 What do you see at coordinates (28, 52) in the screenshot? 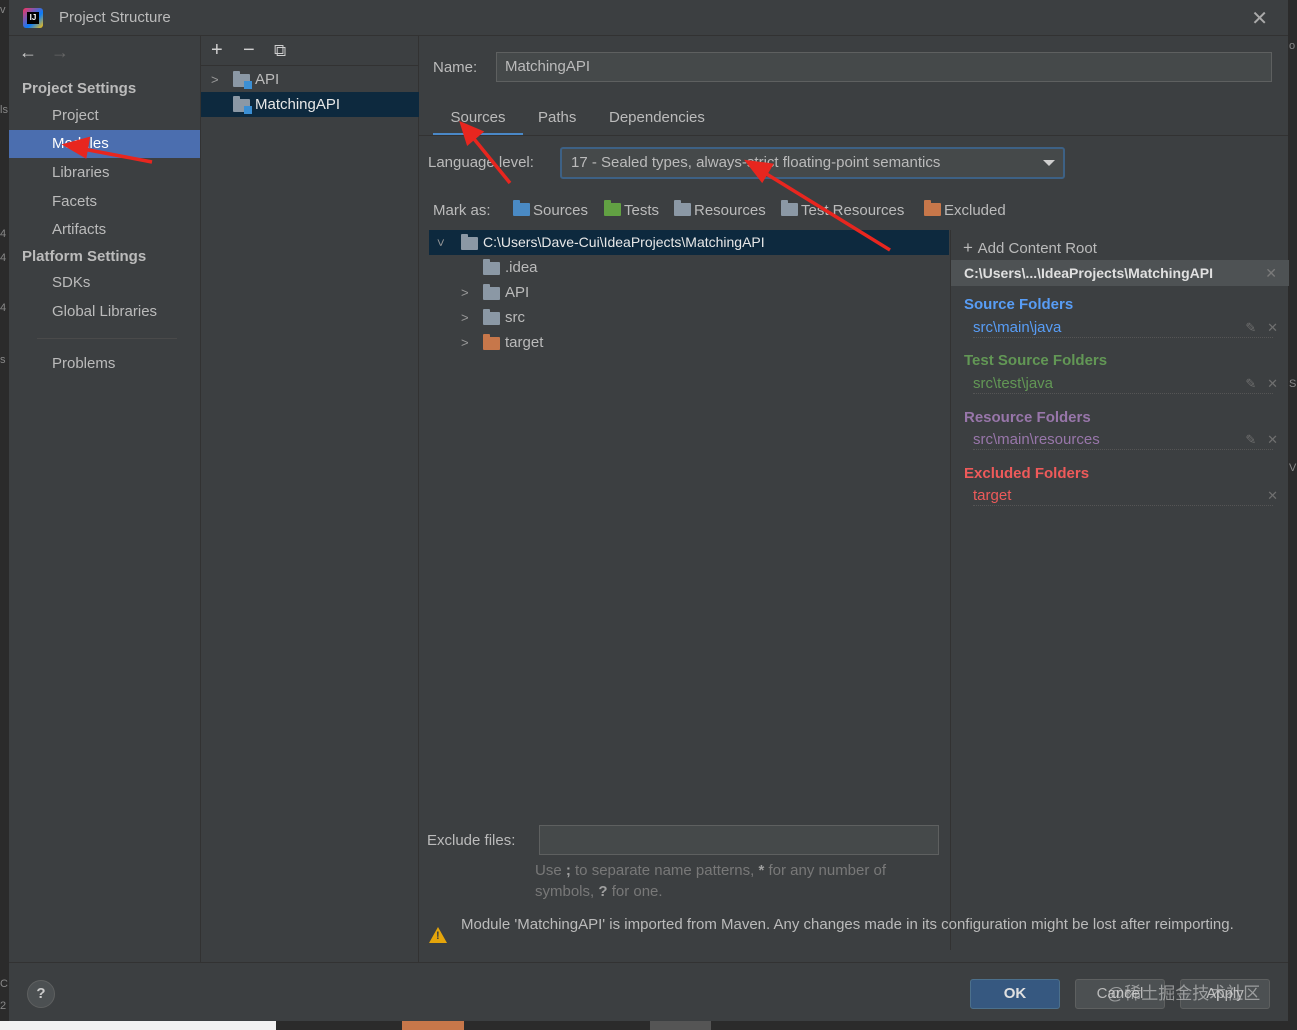
I see `back-arrow-icon: ←` at bounding box center [28, 52].